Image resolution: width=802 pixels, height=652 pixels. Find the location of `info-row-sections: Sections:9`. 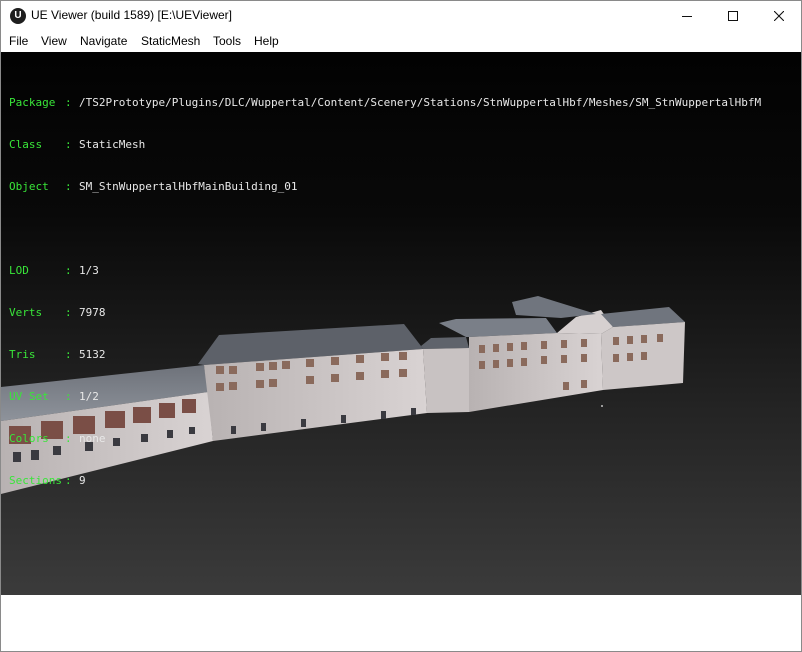

info-row-sections: Sections:9 is located at coordinates (47, 480).